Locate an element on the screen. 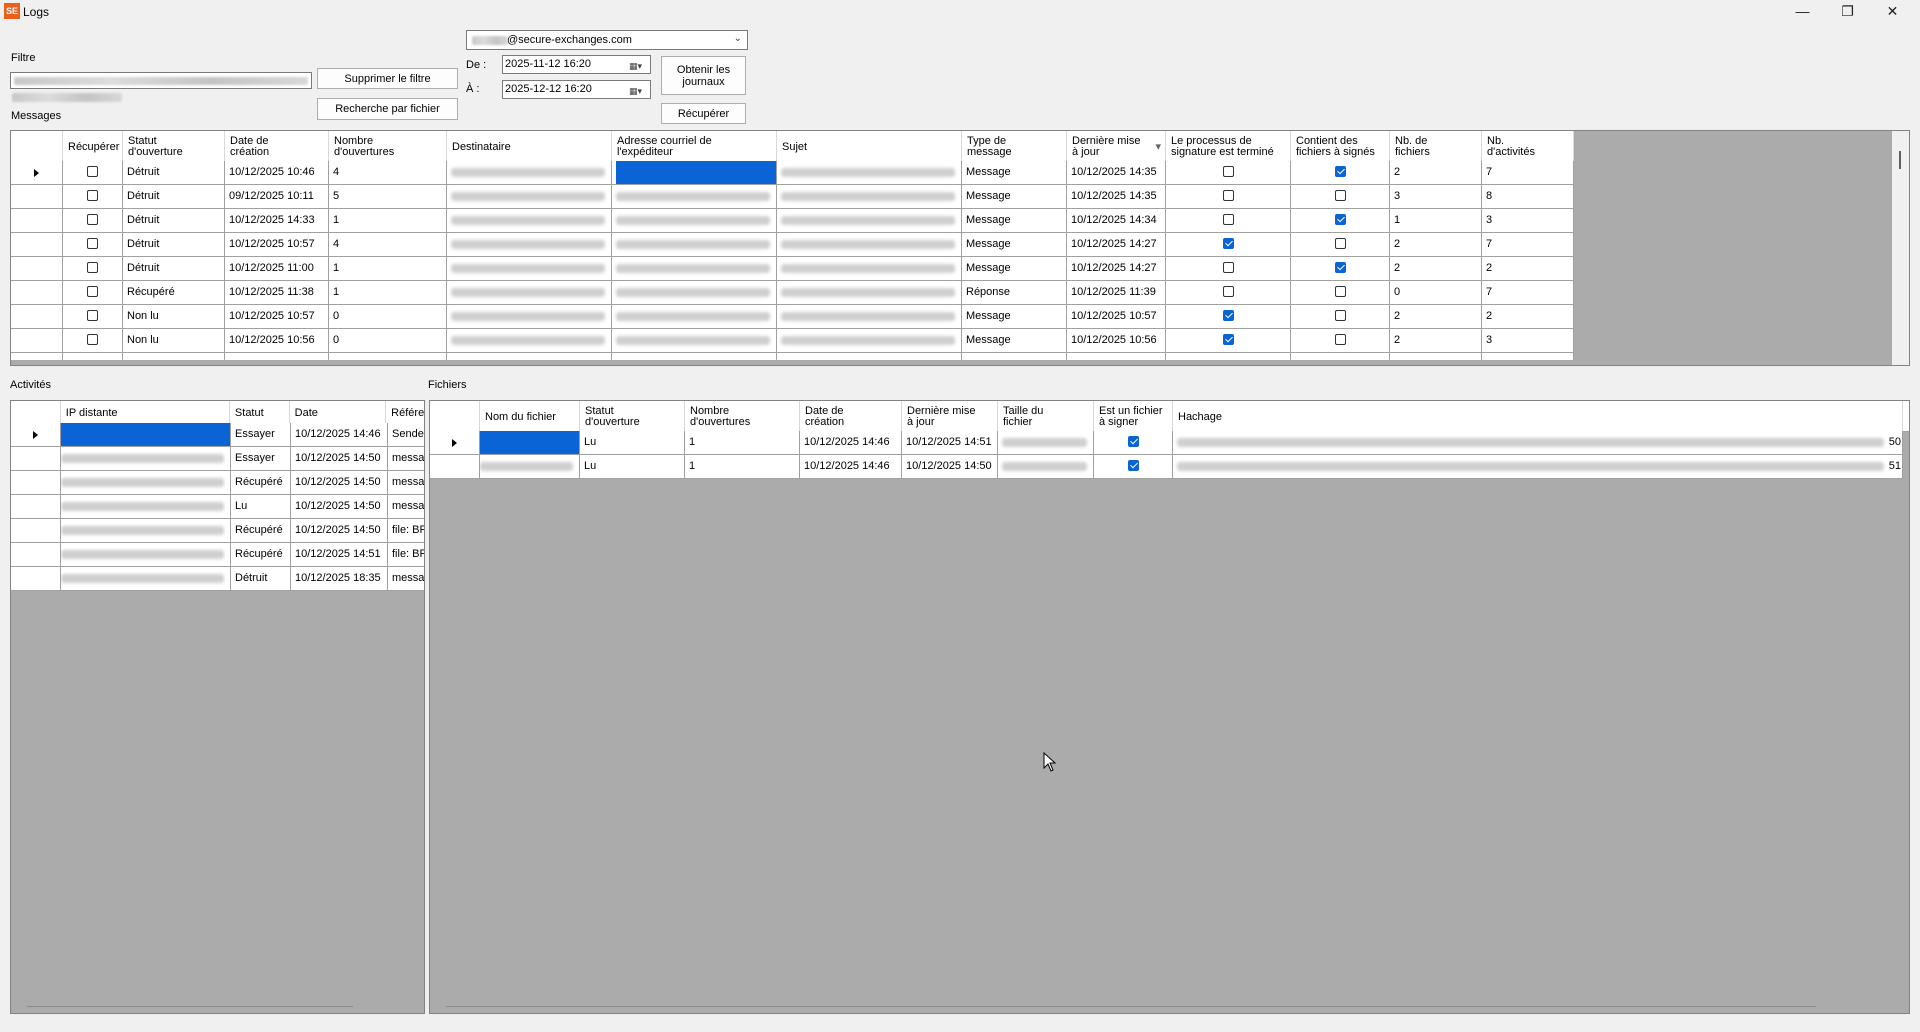  column-header: Le processus de signature est terminé is located at coordinates (1228, 146).